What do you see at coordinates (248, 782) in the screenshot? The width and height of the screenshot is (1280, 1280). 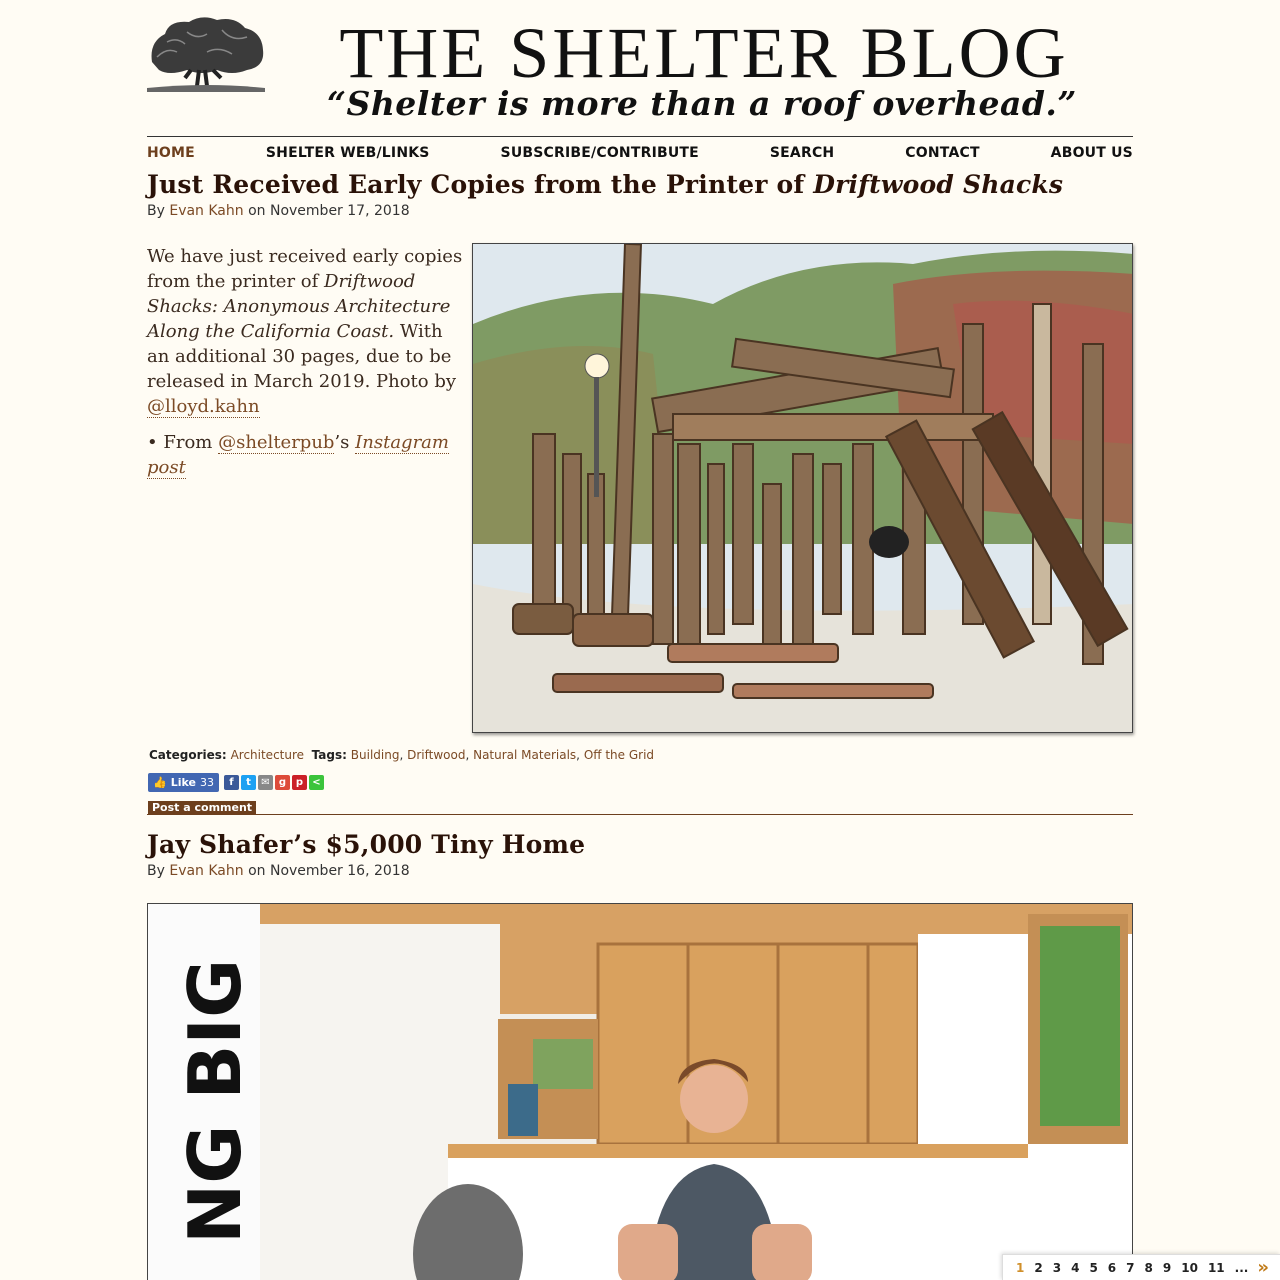 I see `twitter-share-icon: t` at bounding box center [248, 782].